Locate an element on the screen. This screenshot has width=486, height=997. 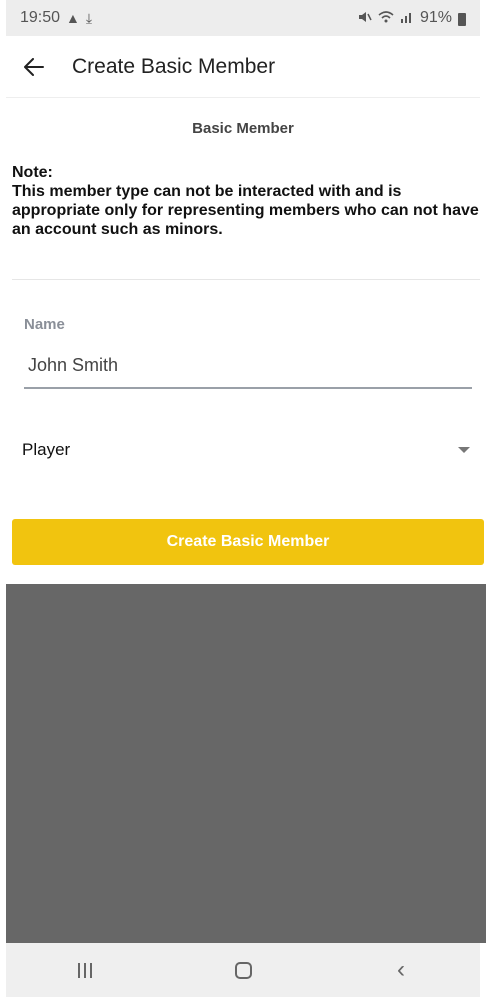
nav-back-button: ‹ is located at coordinates (401, 970).